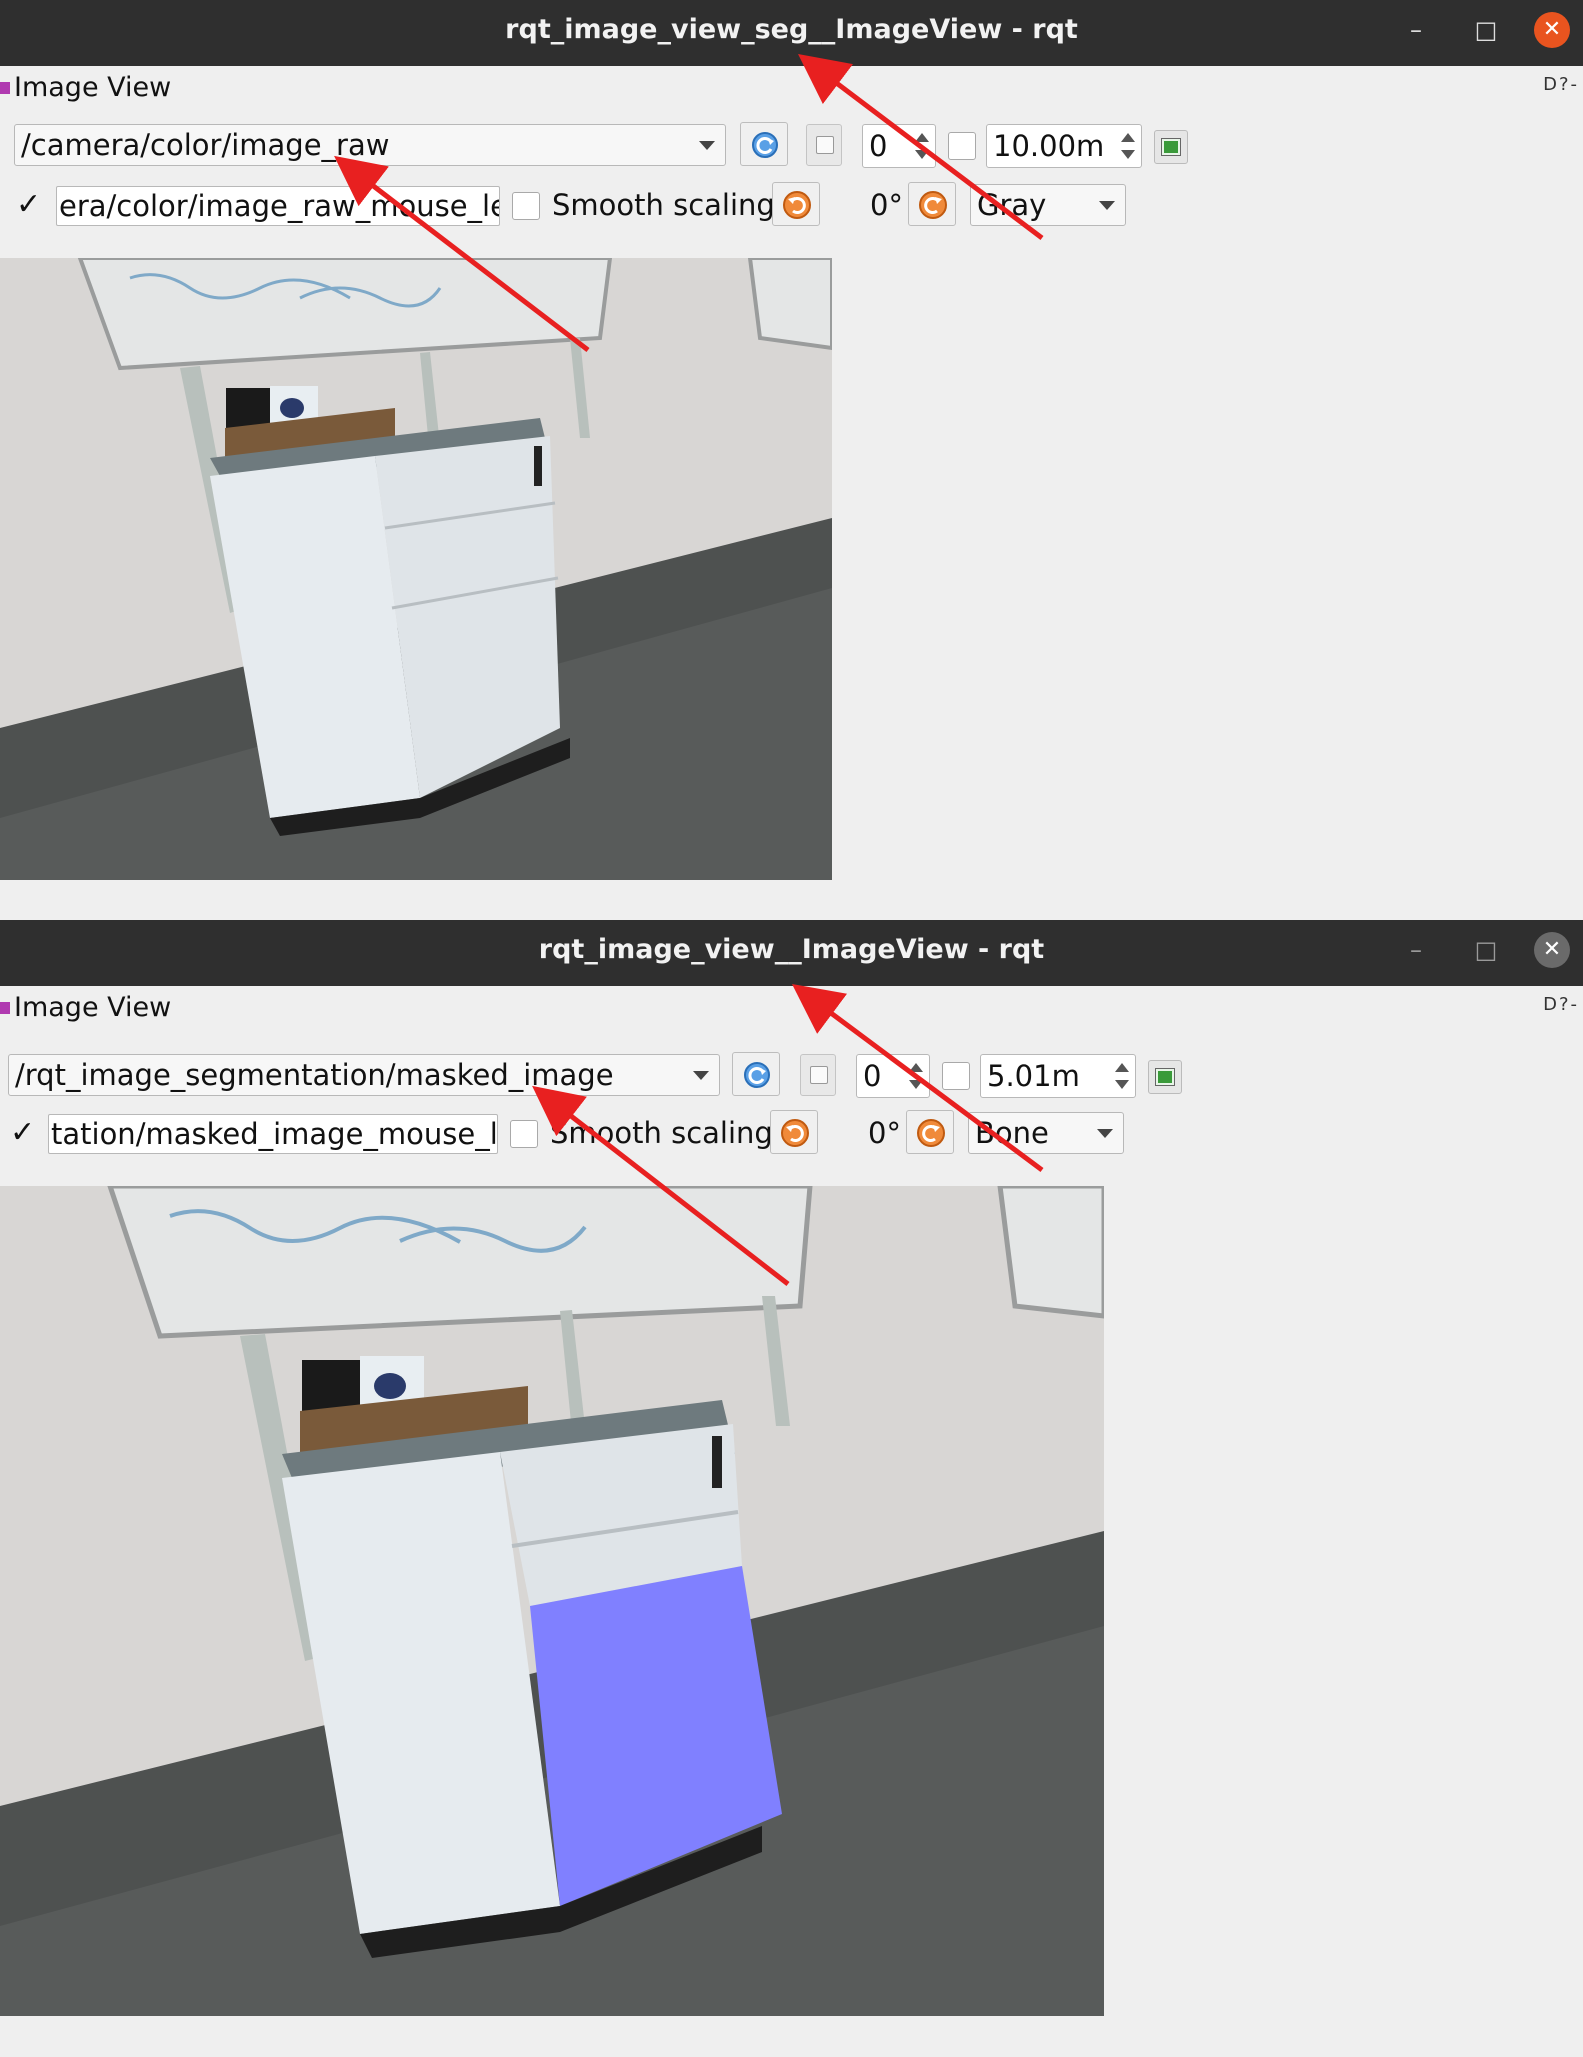 The image size is (1583, 2057). I want to click on mouse-topic-field: era/color/image_raw_mouse_left, so click(278, 206).